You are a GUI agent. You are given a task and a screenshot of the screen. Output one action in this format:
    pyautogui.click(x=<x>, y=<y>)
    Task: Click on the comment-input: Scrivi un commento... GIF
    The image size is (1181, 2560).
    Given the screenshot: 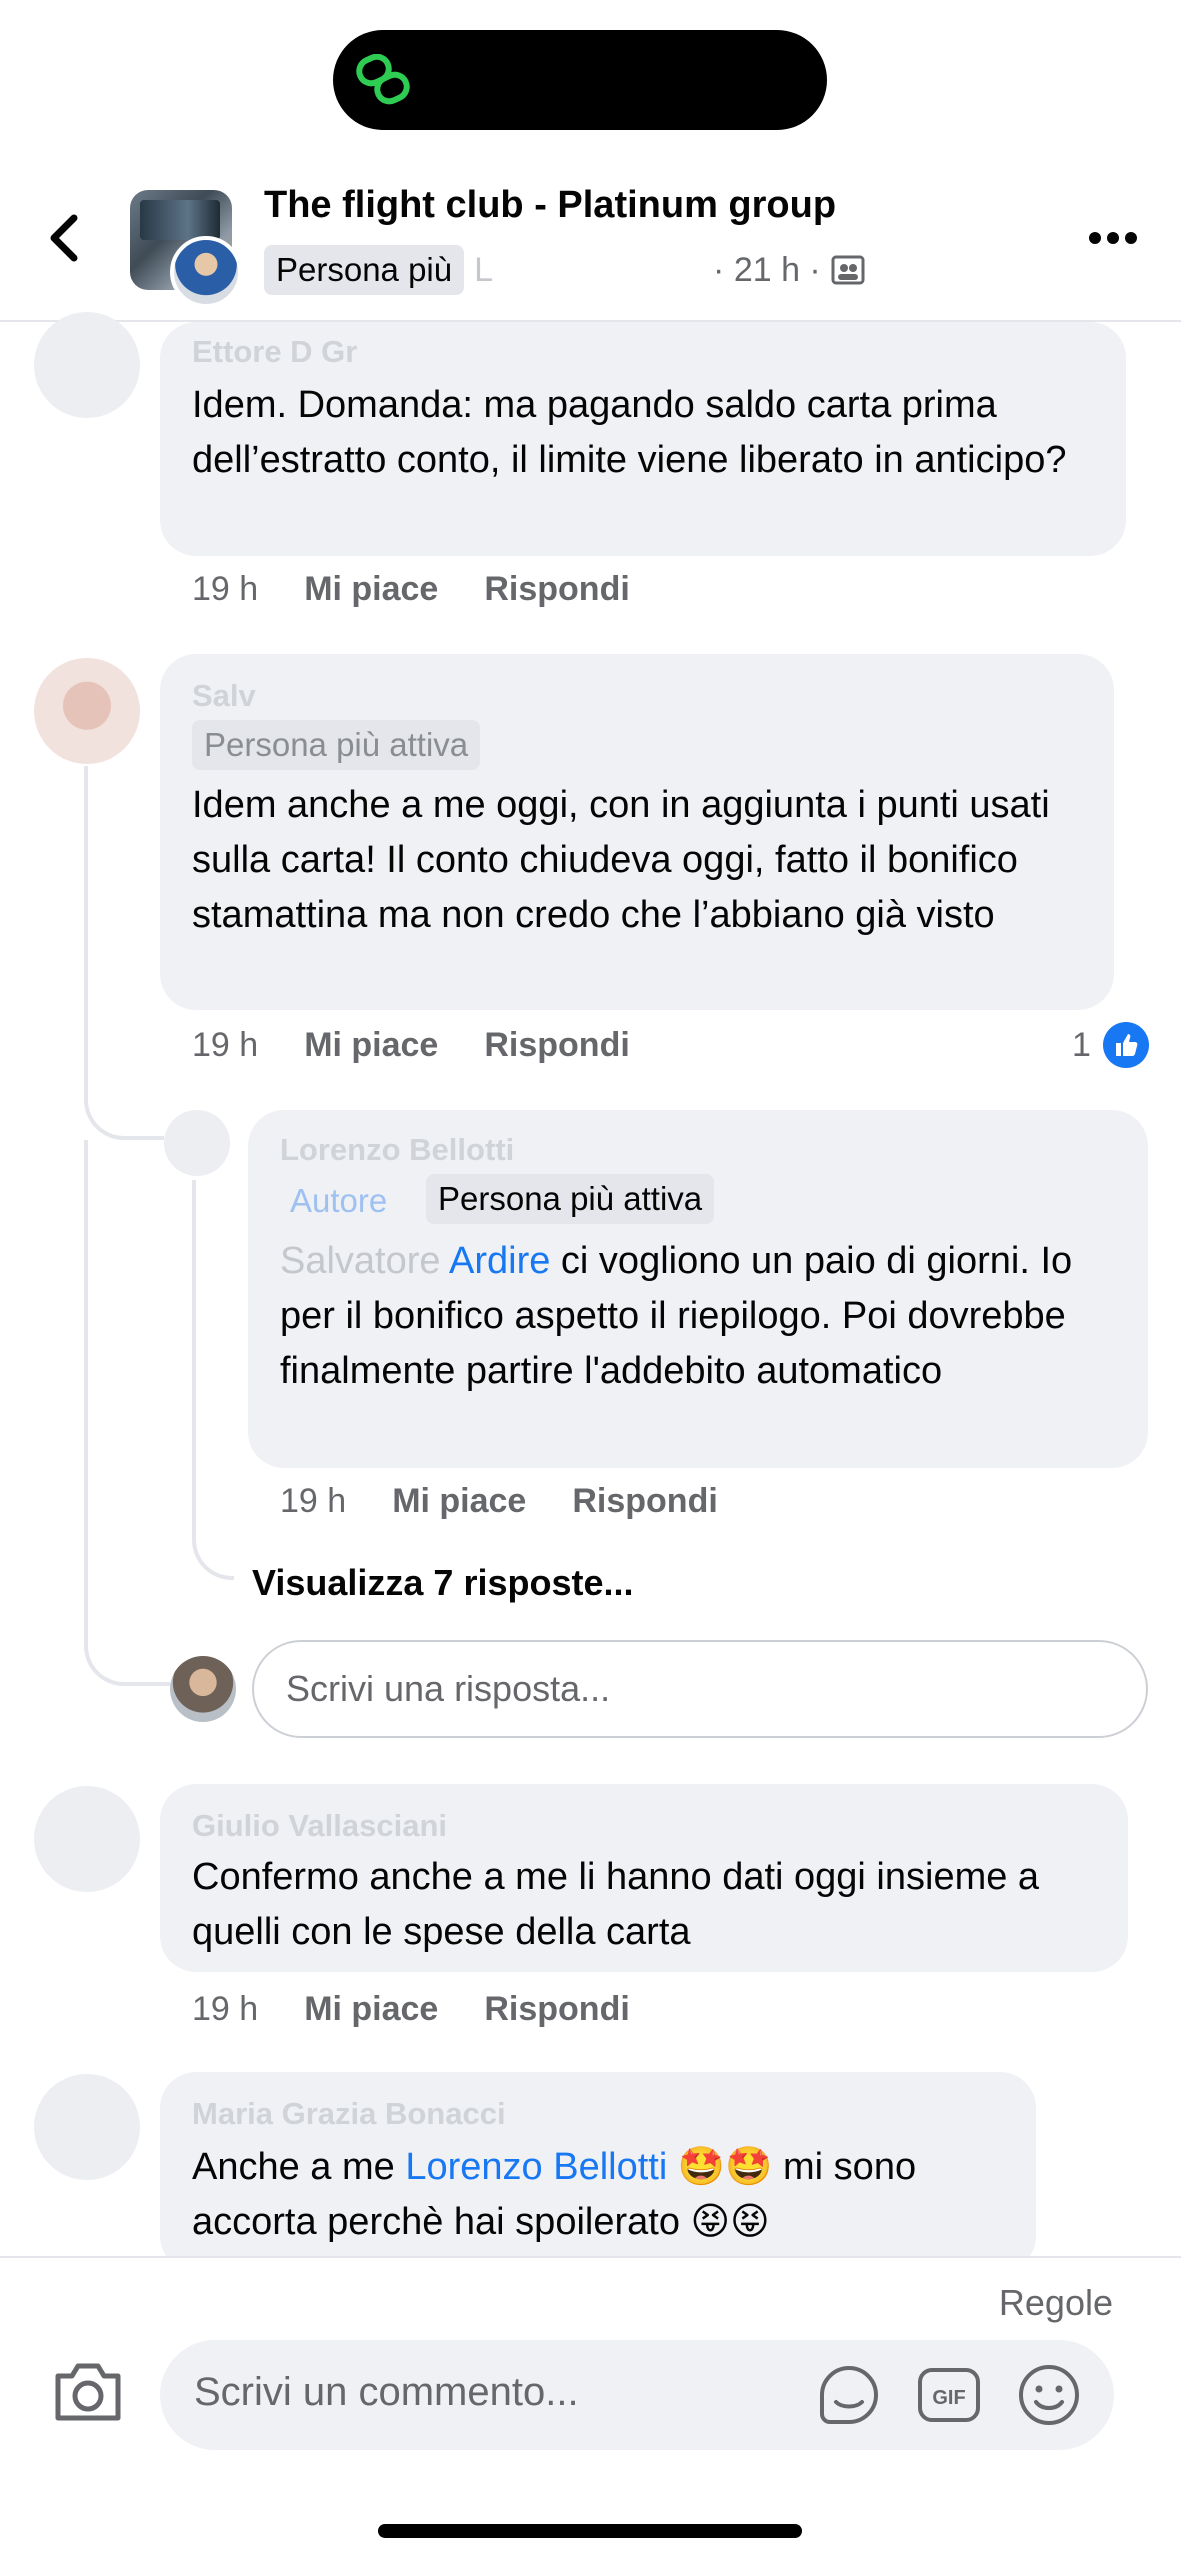 What is the action you would take?
    pyautogui.click(x=637, y=2395)
    